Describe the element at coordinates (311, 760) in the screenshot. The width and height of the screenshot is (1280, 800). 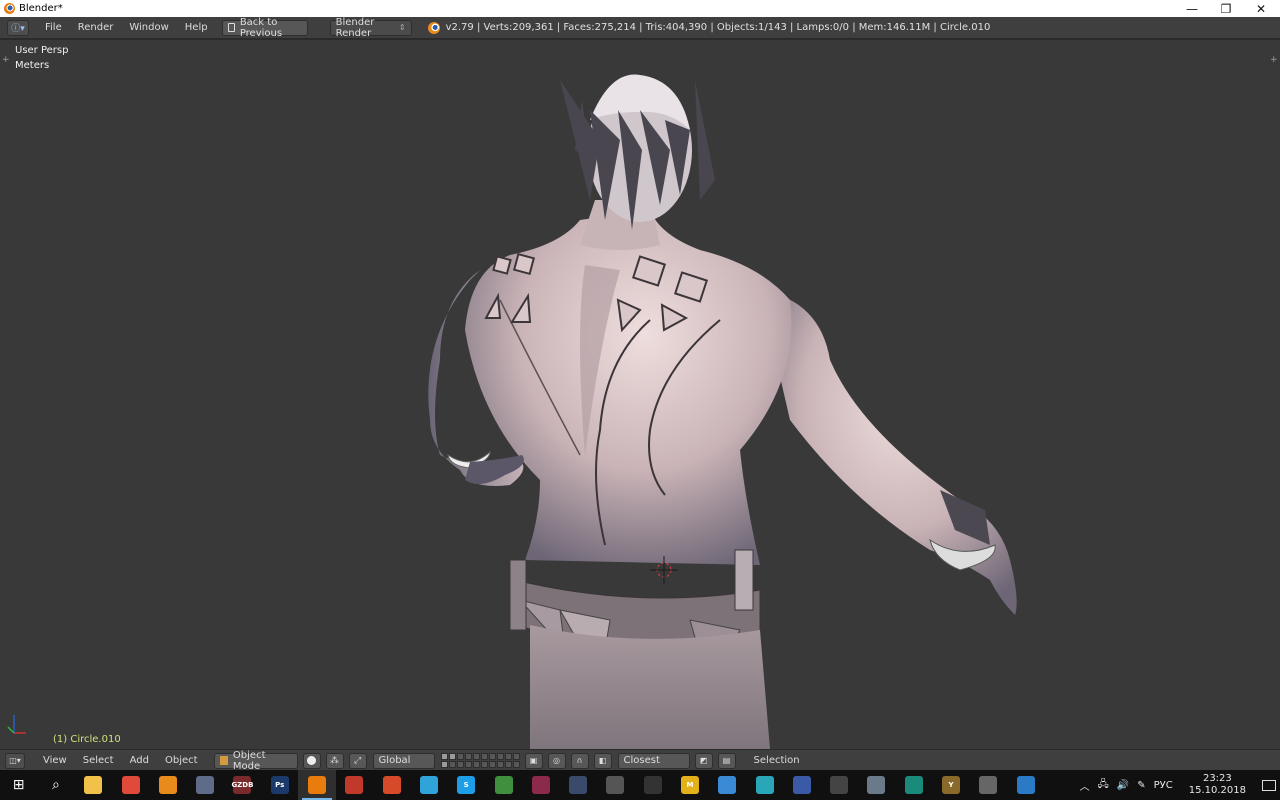
I see `viewport-shading-button` at that location.